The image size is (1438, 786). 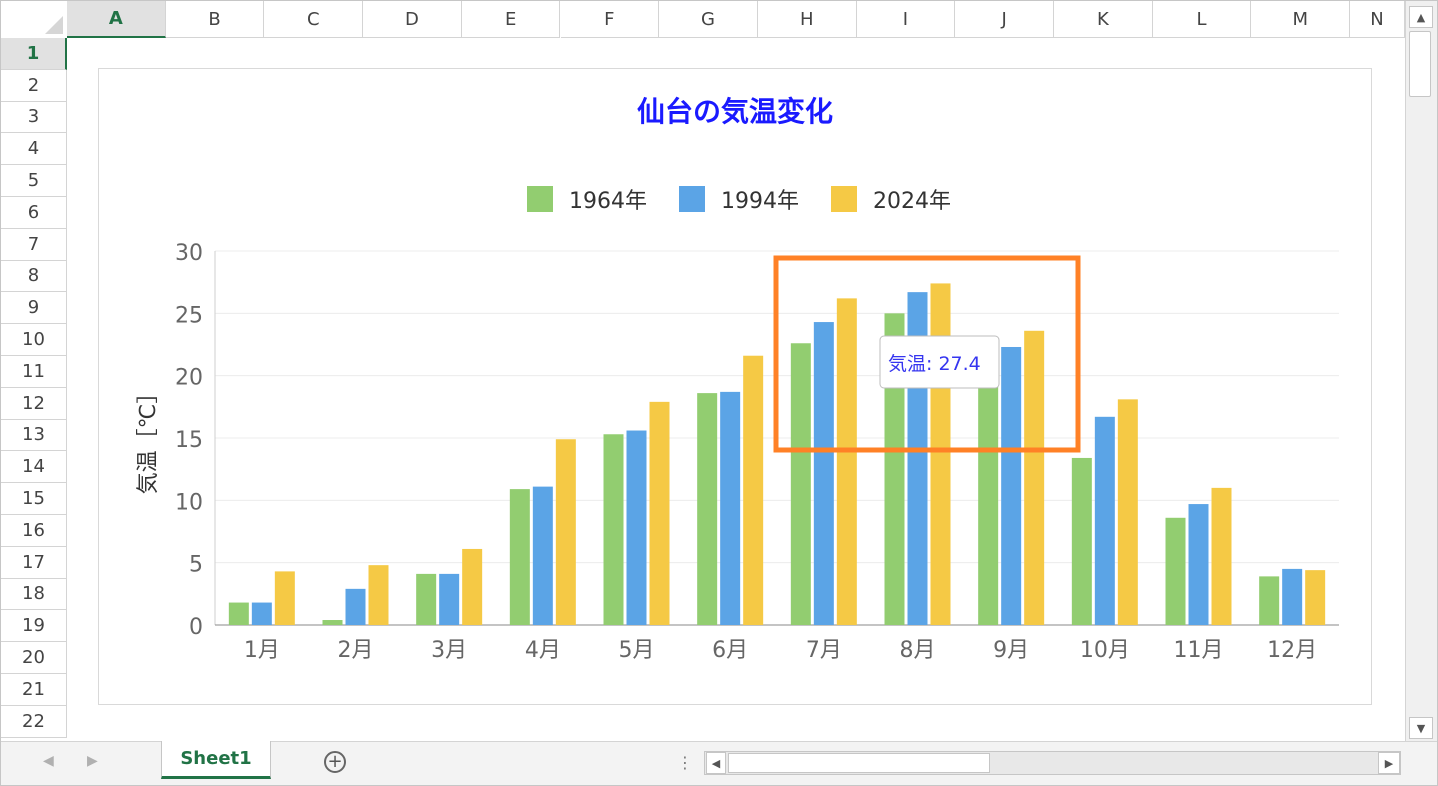 I want to click on x-tick-label: 9月, so click(x=1011, y=650).